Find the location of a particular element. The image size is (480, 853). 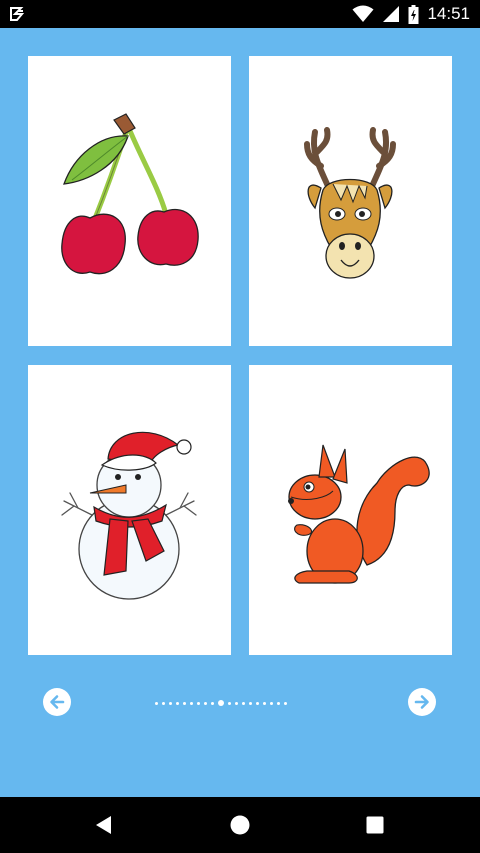

card-squirrel is located at coordinates (350, 510).